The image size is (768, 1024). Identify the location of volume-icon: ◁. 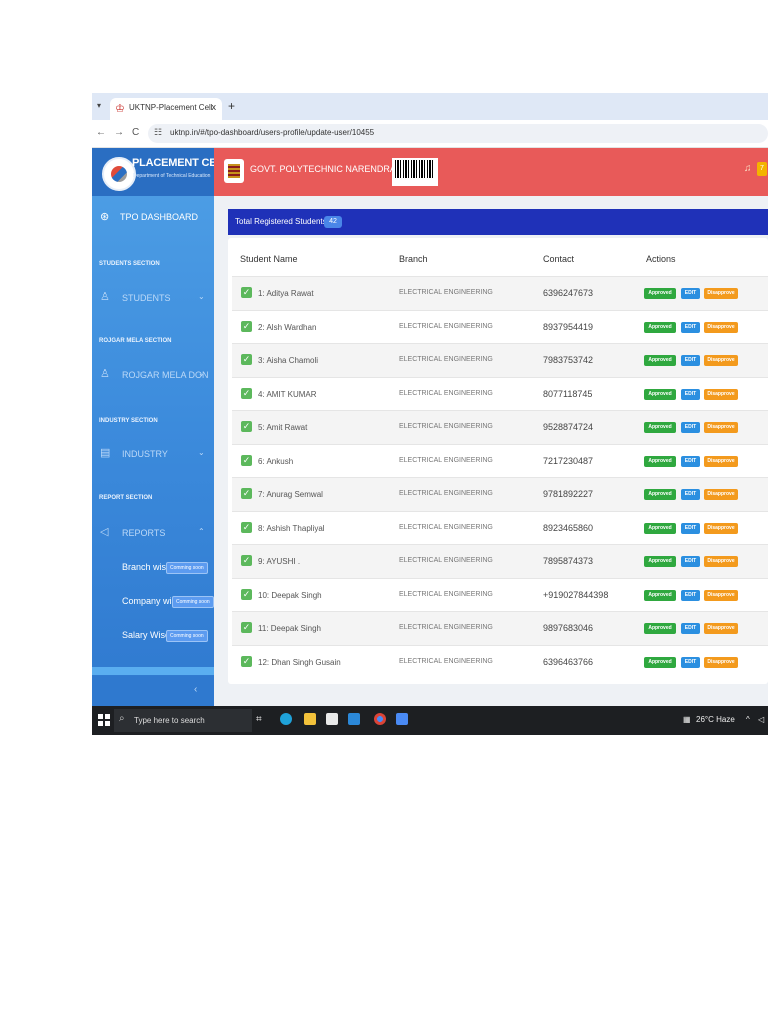
(761, 719).